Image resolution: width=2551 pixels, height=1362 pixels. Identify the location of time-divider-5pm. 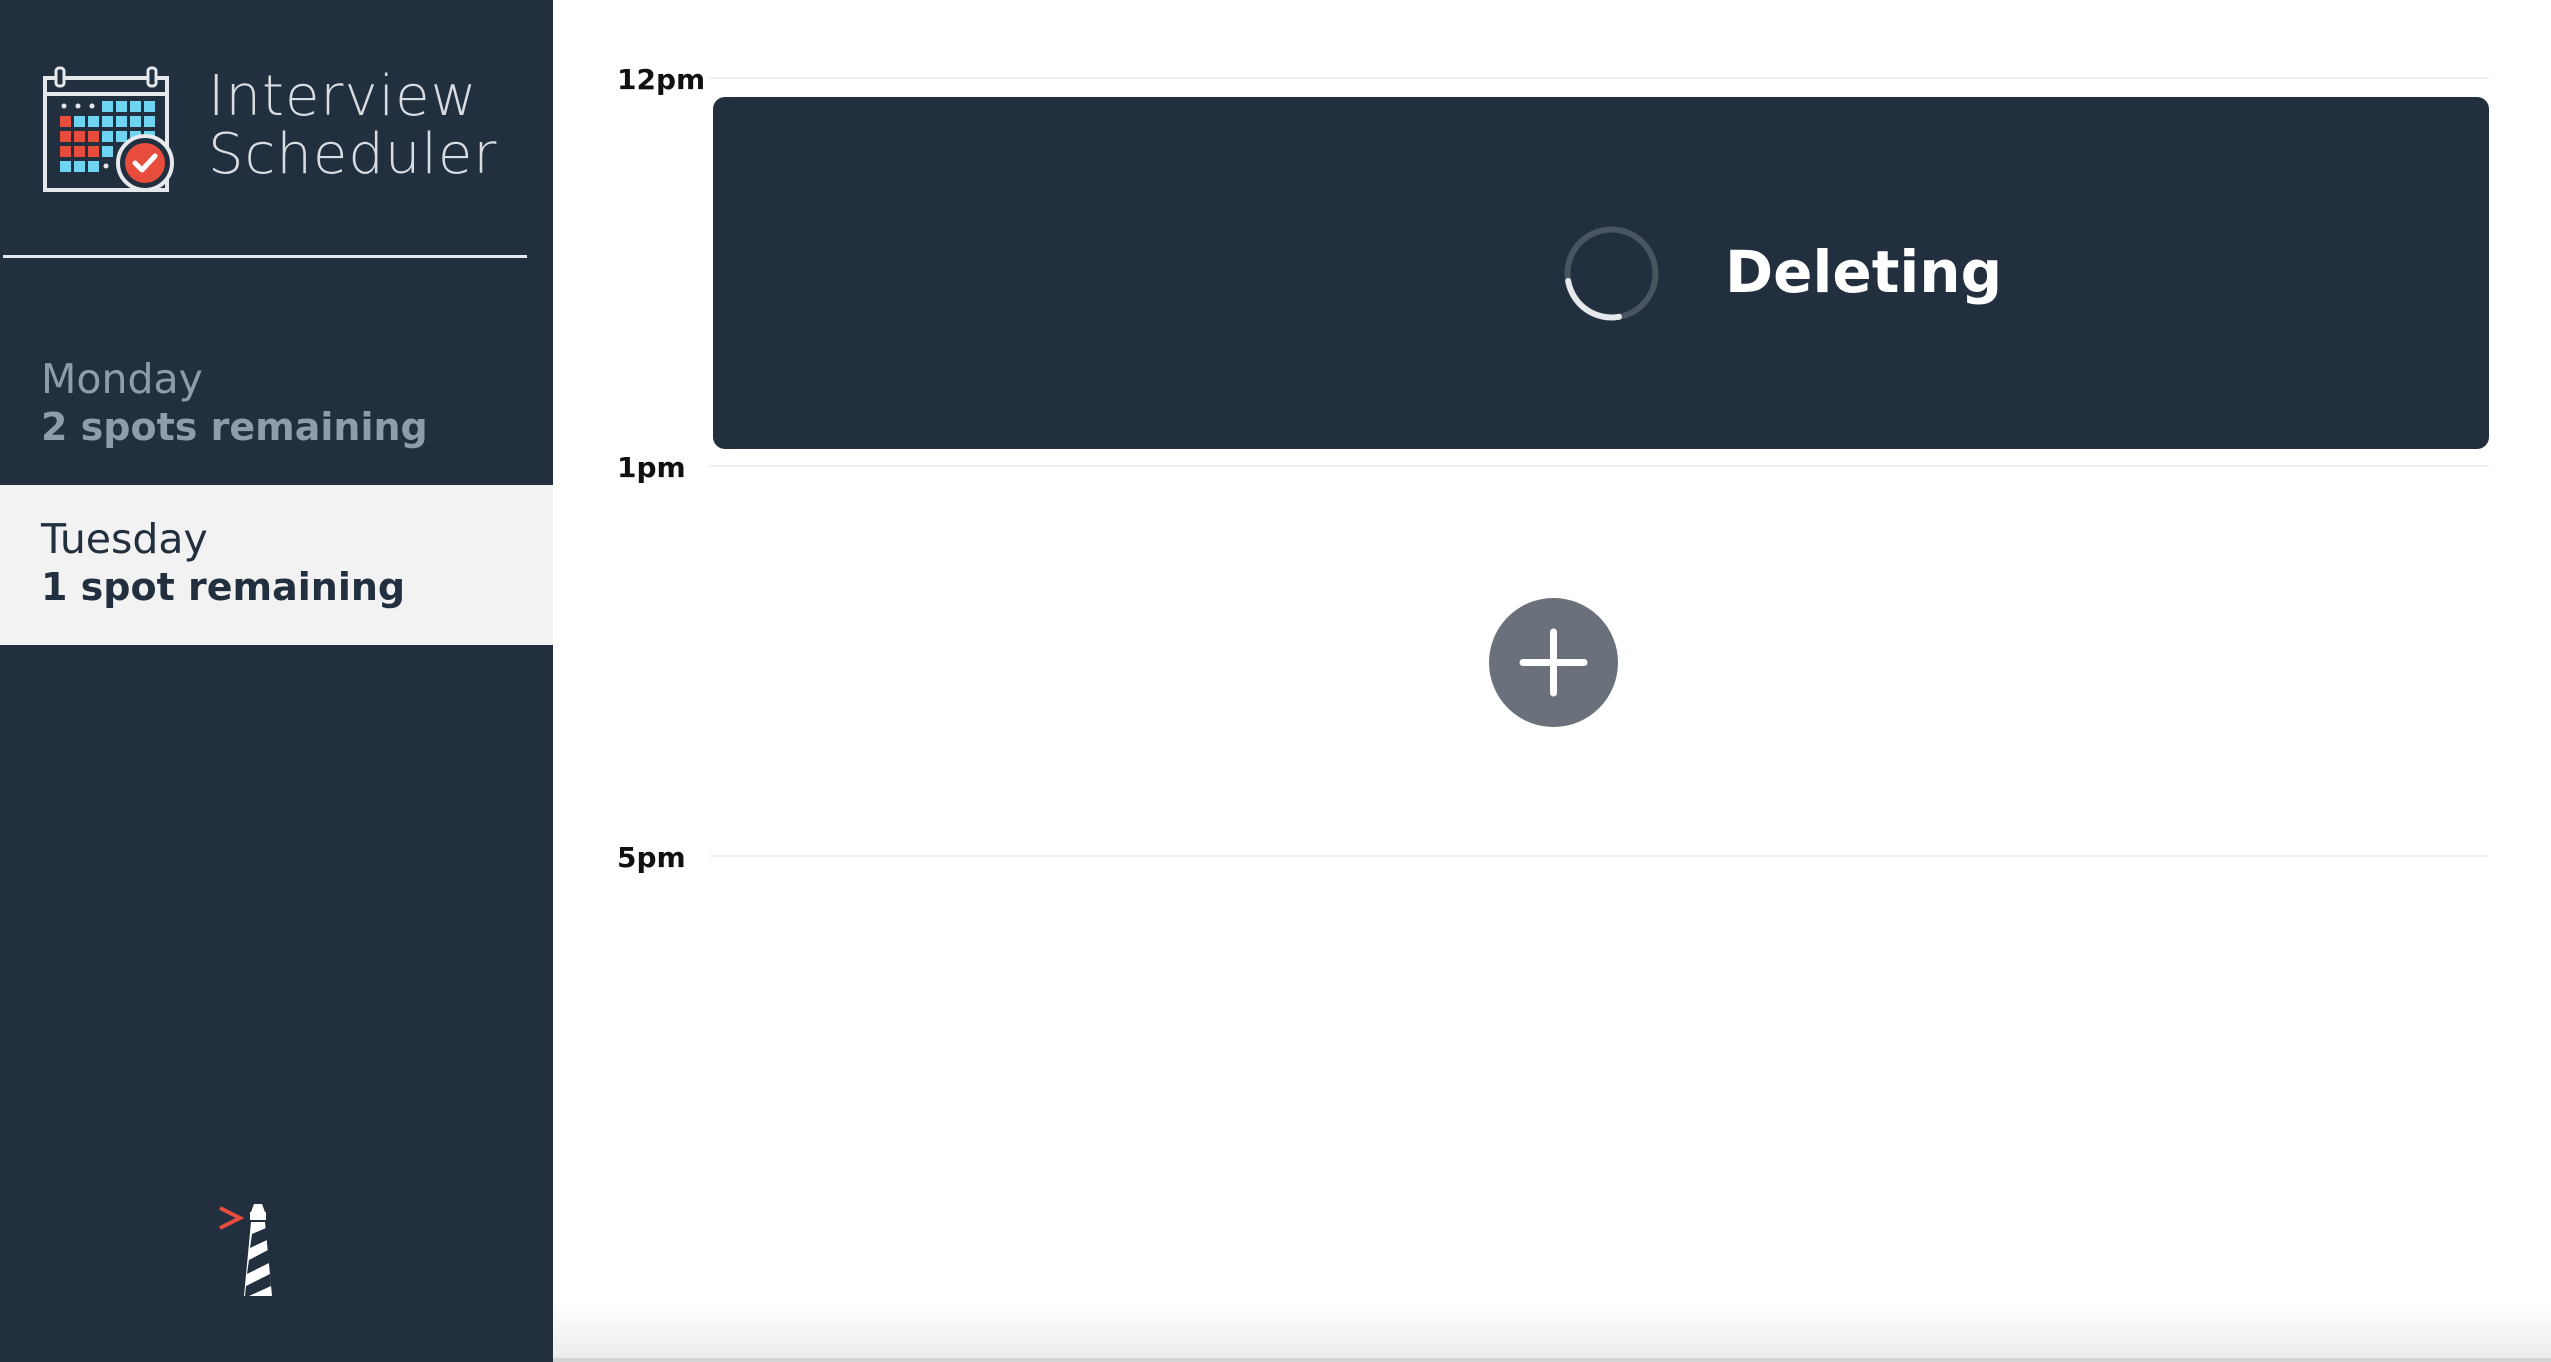
(1599, 856).